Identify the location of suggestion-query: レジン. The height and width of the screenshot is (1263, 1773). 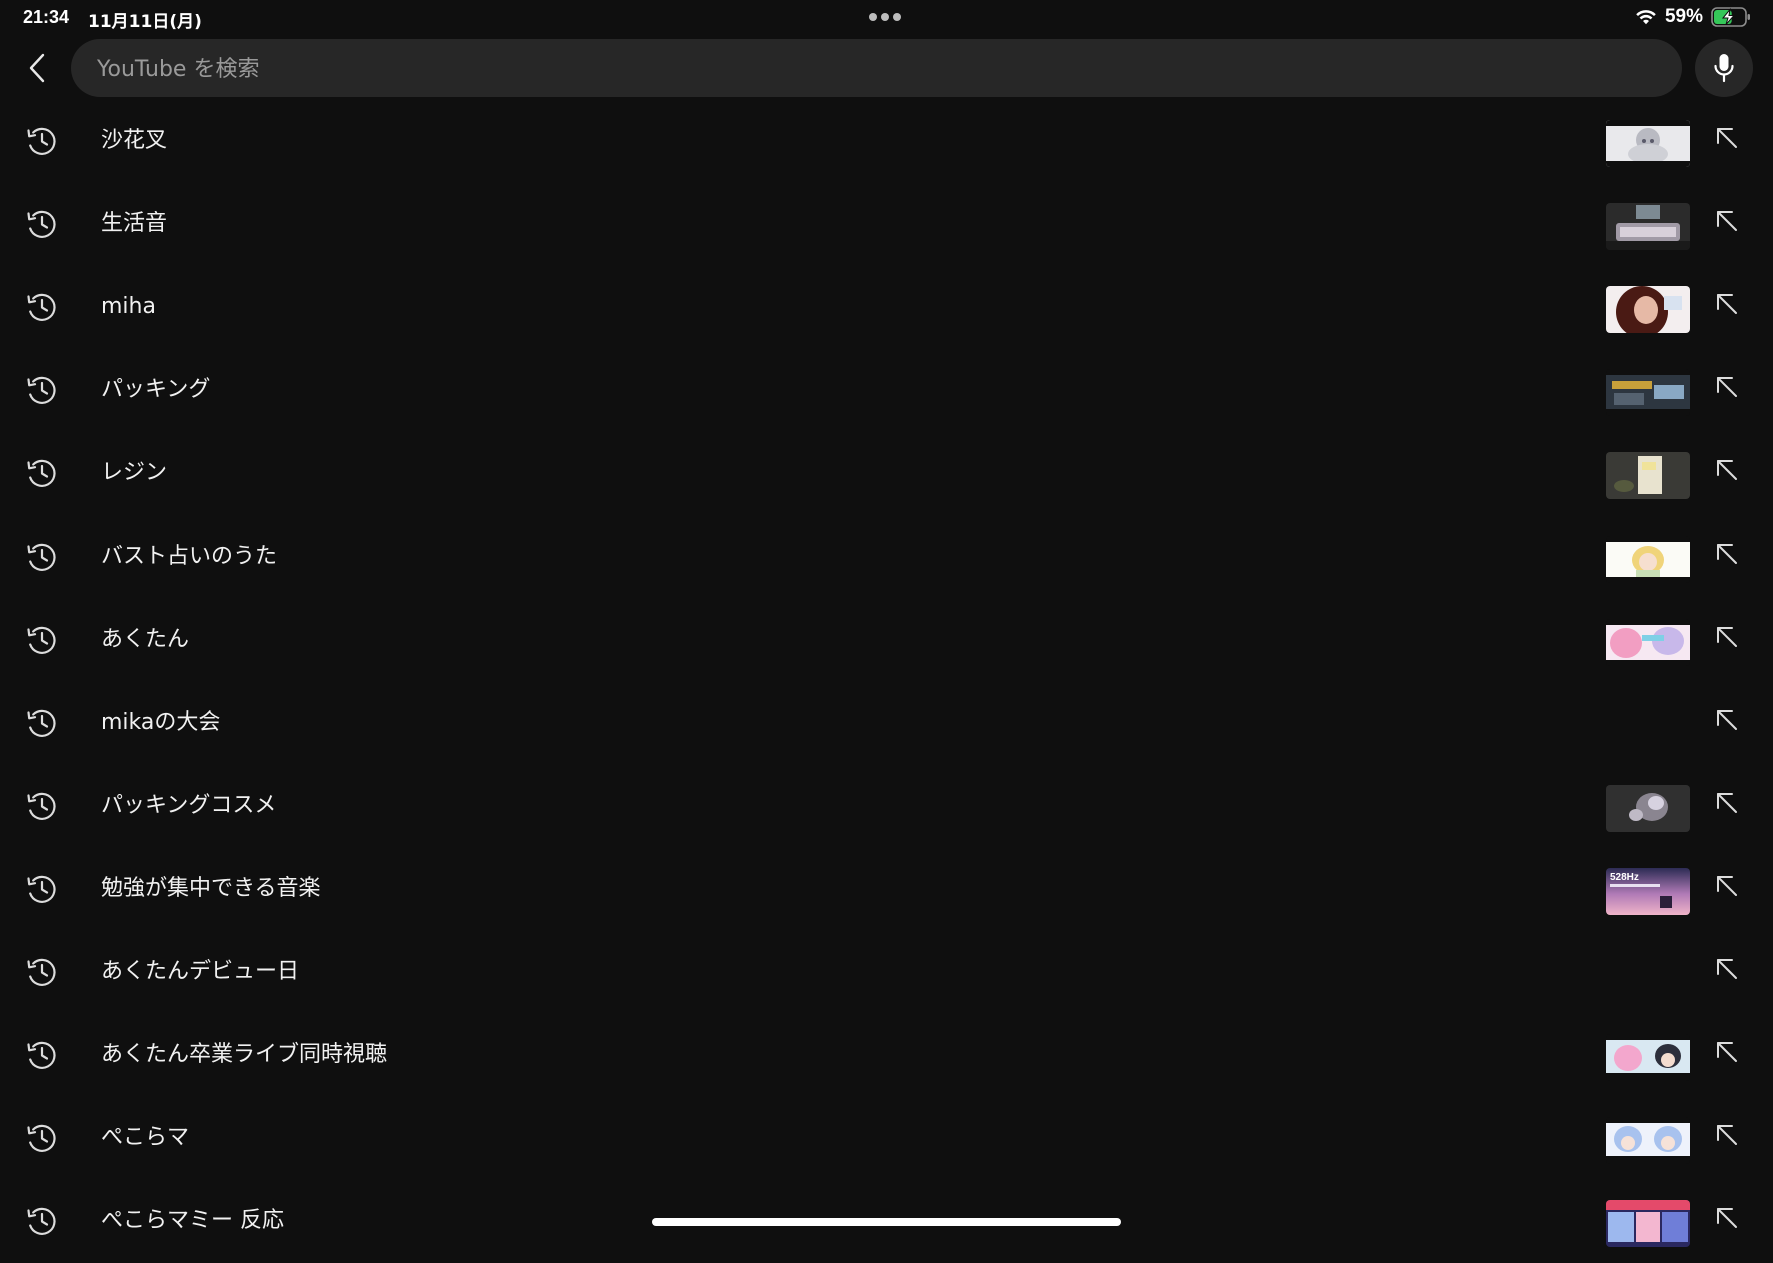
(134, 473).